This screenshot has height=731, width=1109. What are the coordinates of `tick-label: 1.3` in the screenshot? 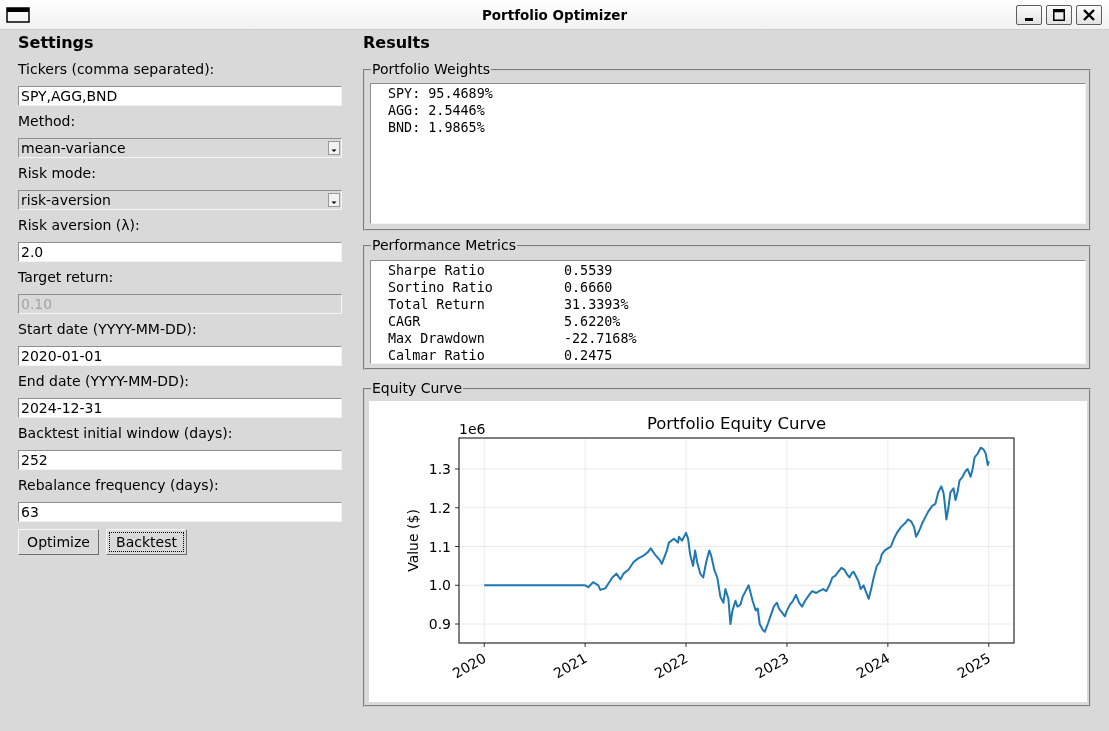 It's located at (439, 469).